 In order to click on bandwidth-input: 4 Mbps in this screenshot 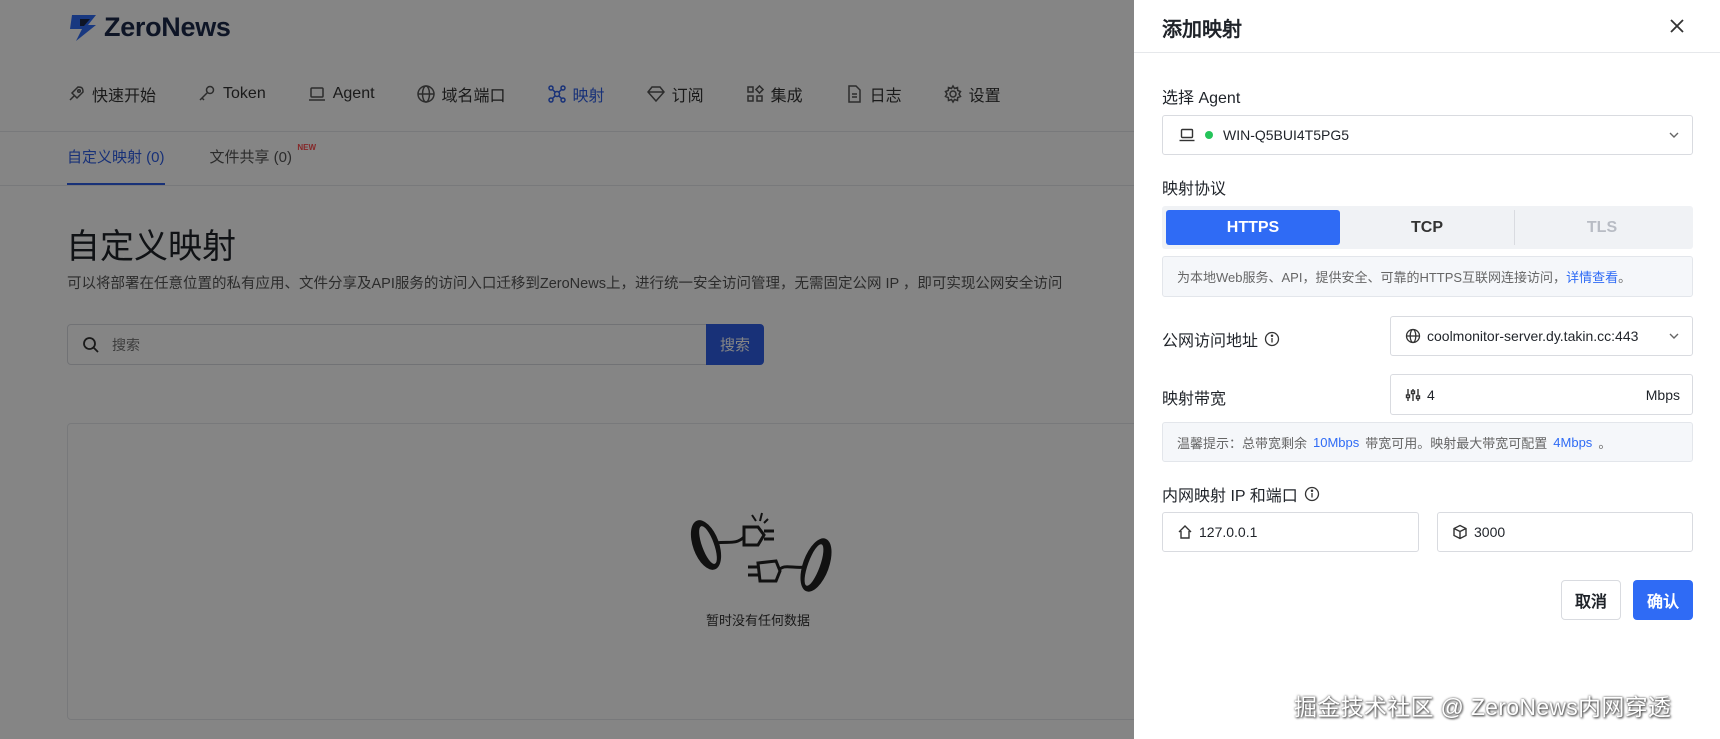, I will do `click(1541, 394)`.